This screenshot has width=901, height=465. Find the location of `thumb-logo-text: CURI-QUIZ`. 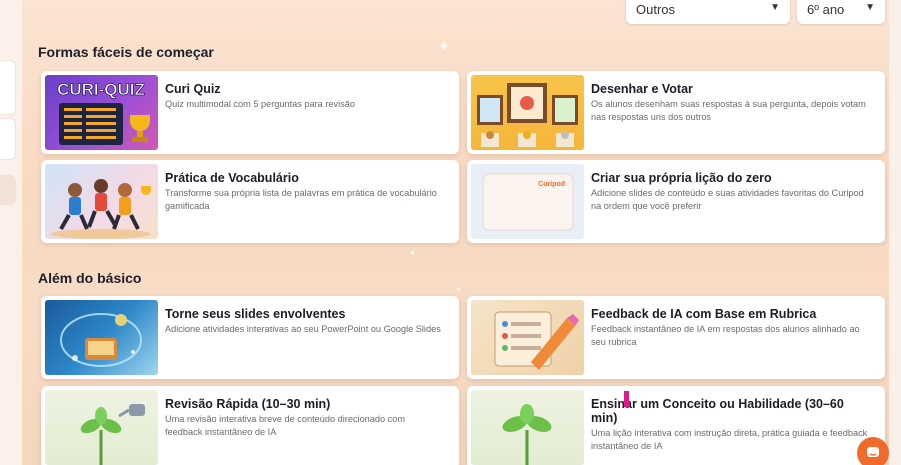

thumb-logo-text: CURI-QUIZ is located at coordinates (101, 89).